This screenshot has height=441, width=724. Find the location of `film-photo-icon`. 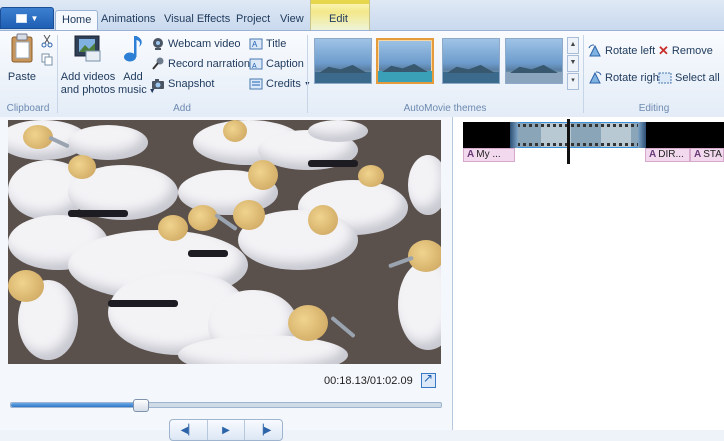

film-photo-icon is located at coordinates (87, 48).